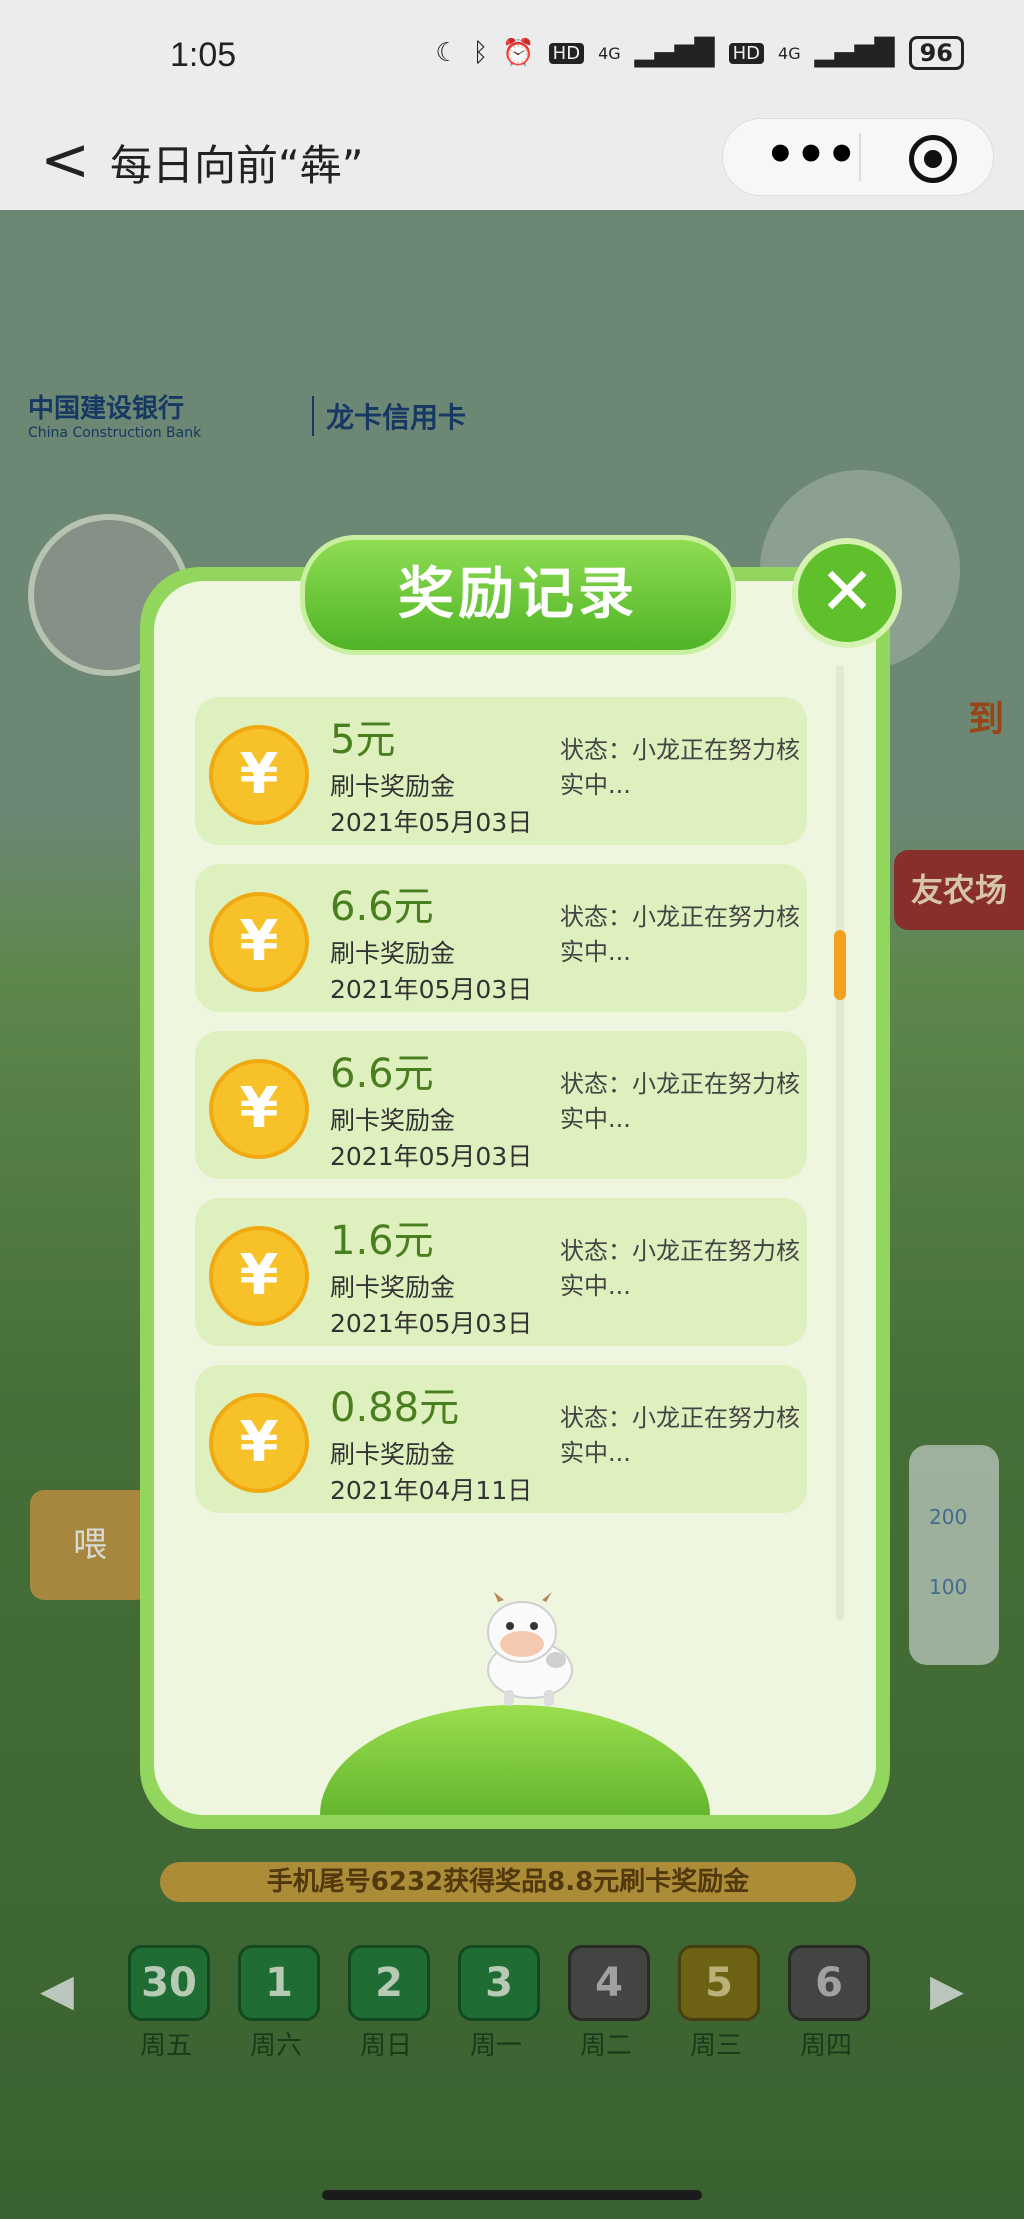 Image resolution: width=1024 pixels, height=2219 pixels. I want to click on close-icon: ✕, so click(847, 593).